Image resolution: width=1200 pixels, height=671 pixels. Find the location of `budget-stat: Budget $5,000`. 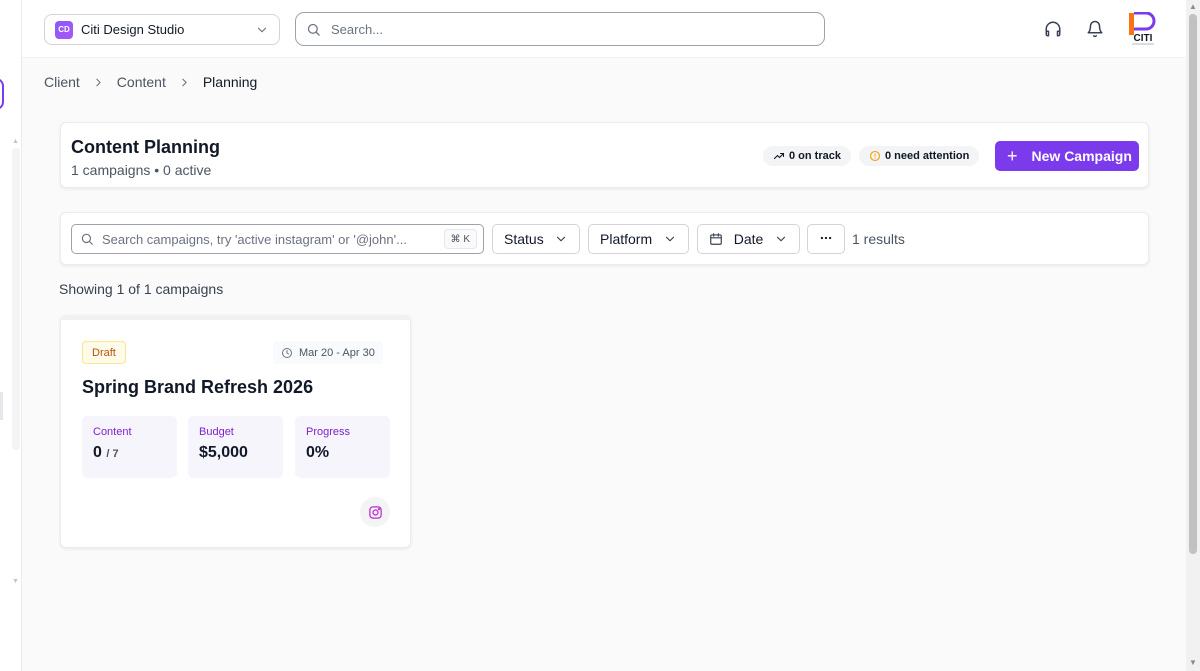

budget-stat: Budget $5,000 is located at coordinates (235, 447).